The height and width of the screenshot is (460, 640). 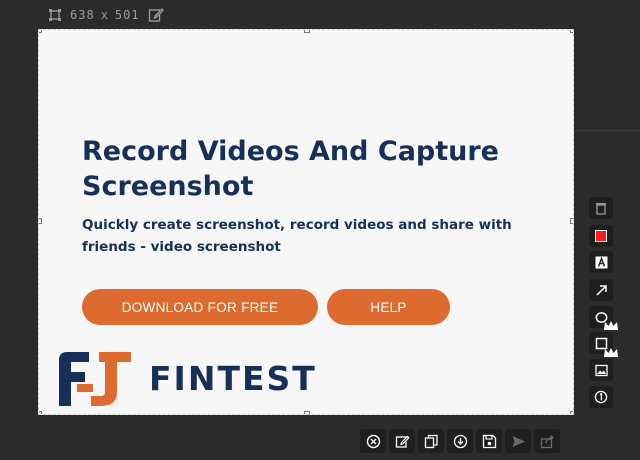 I want to click on numbered-marker-tool, so click(x=601, y=397).